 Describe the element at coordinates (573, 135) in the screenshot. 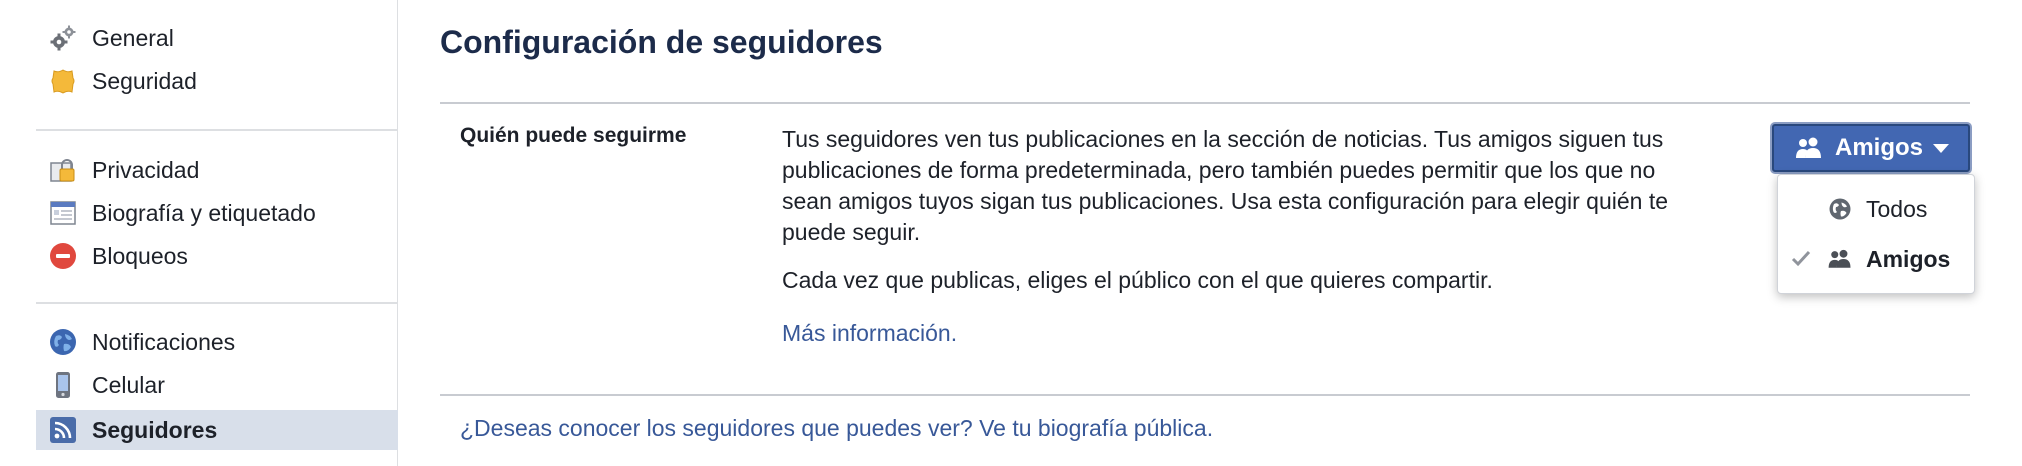

I see `setting-label: Quién puede seguirme` at that location.